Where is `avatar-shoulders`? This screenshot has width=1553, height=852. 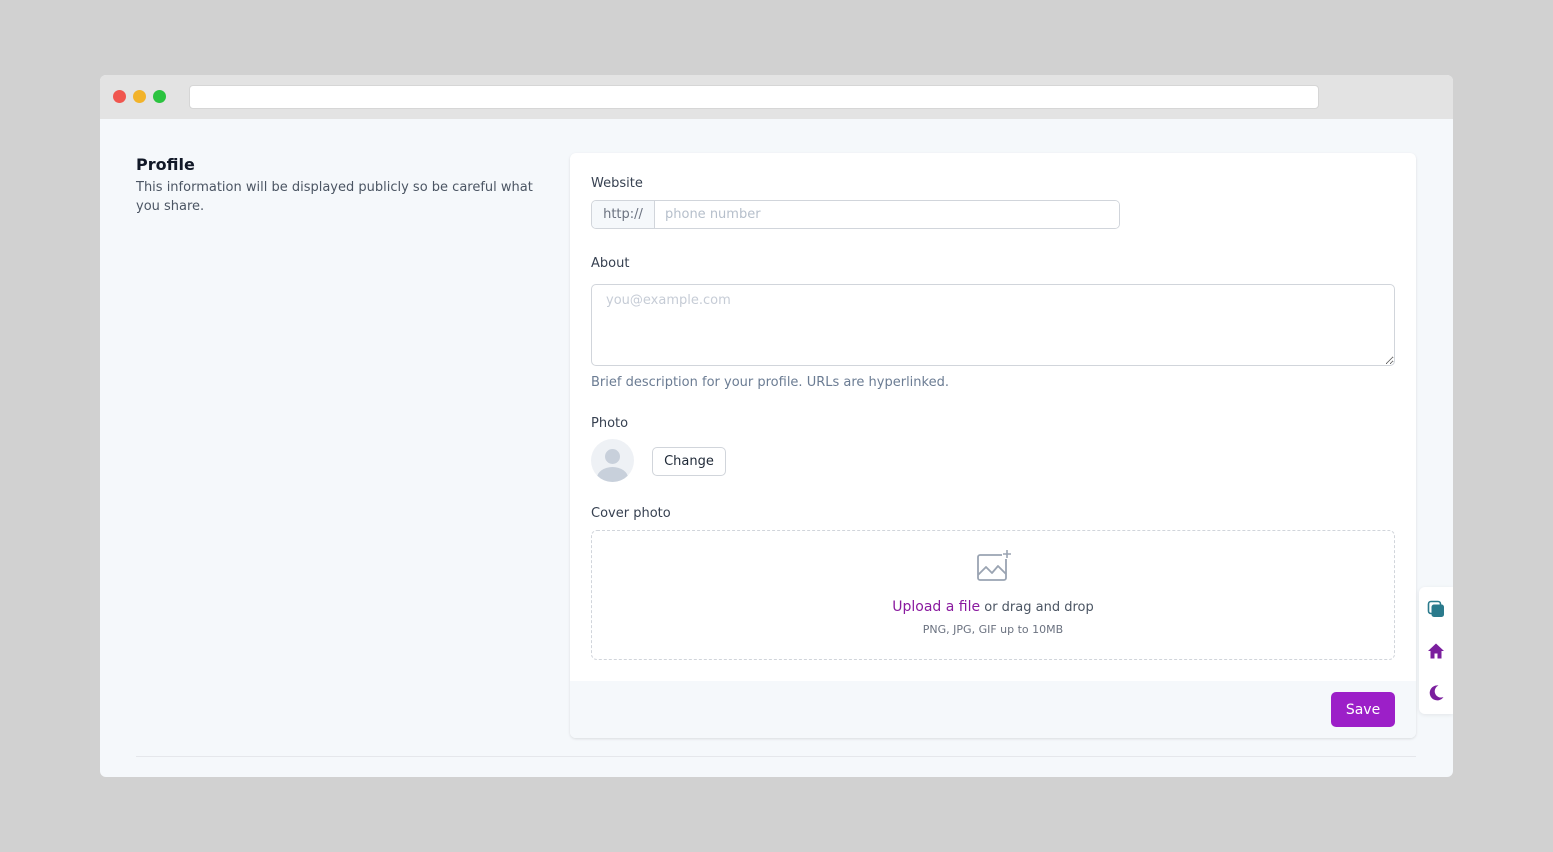 avatar-shoulders is located at coordinates (612, 474).